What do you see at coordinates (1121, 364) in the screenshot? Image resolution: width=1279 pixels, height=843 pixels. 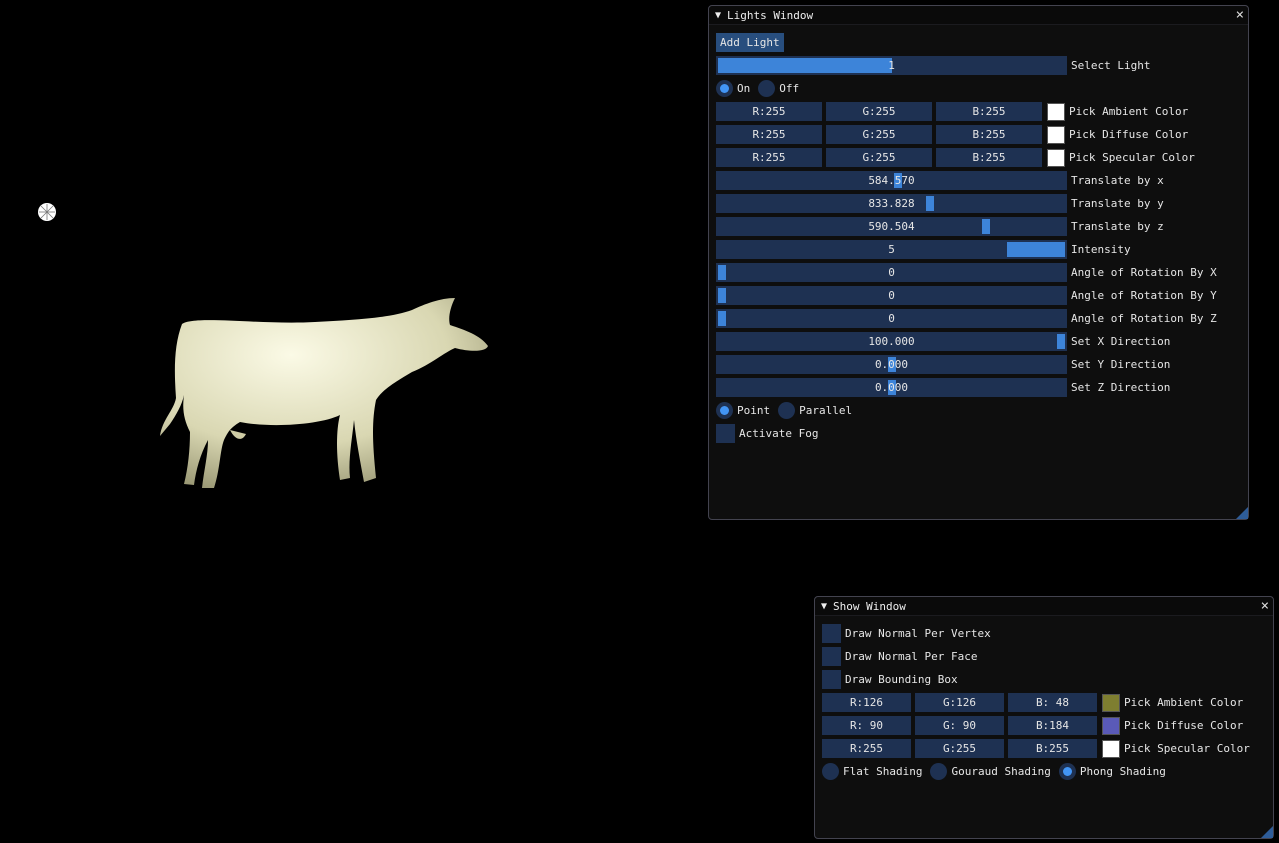 I see `slider-label: Set Y Direction` at bounding box center [1121, 364].